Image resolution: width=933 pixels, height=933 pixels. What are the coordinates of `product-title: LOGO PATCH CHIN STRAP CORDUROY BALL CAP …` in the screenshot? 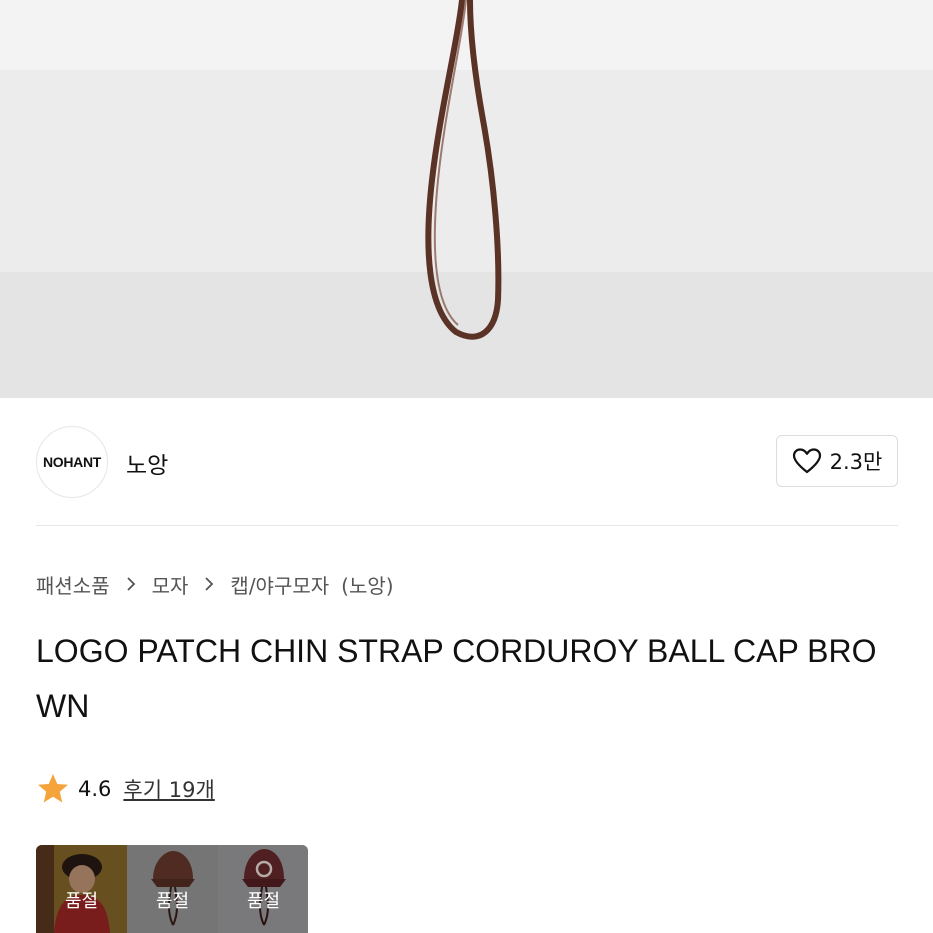 It's located at (456, 678).